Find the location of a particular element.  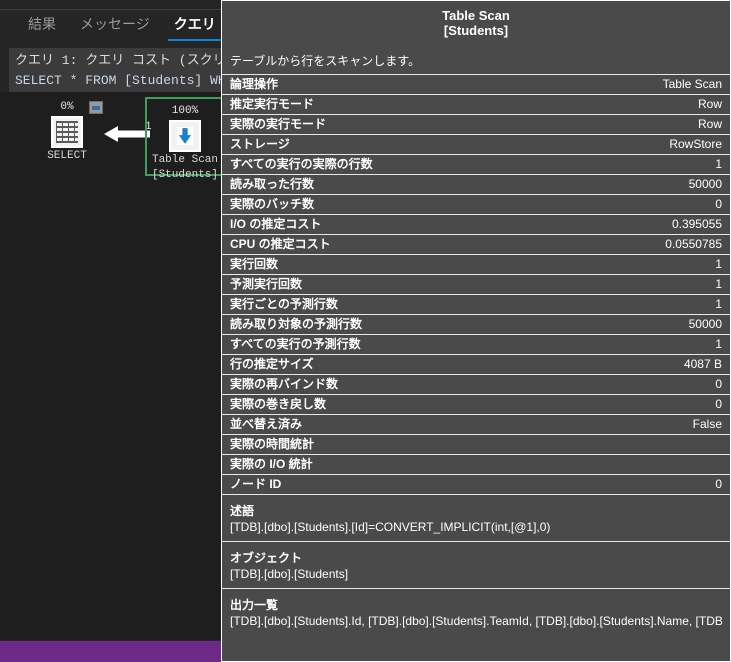

tooltip-property-row: 予測実行回数 1 is located at coordinates (476, 284).